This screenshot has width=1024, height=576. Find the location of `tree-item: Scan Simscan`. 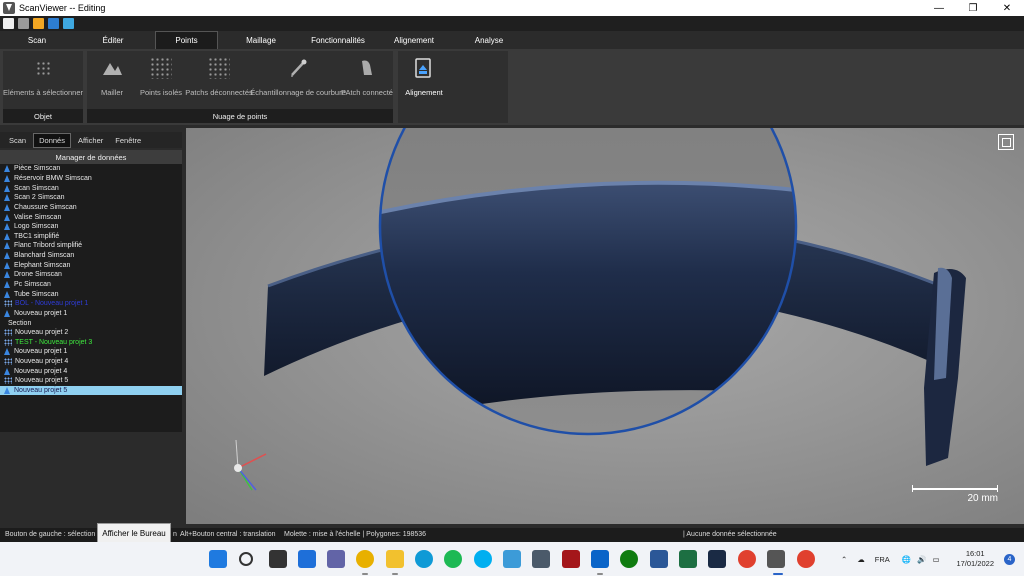

tree-item: Scan Simscan is located at coordinates (91, 188).